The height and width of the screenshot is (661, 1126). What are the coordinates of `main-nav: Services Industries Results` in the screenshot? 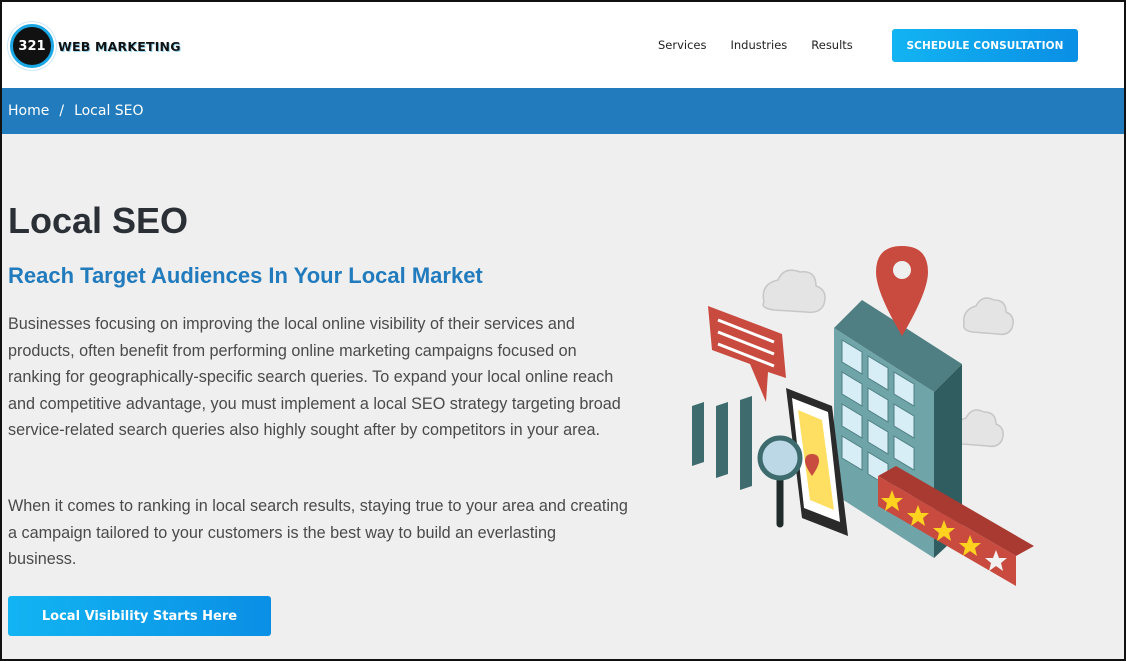 It's located at (767, 45).